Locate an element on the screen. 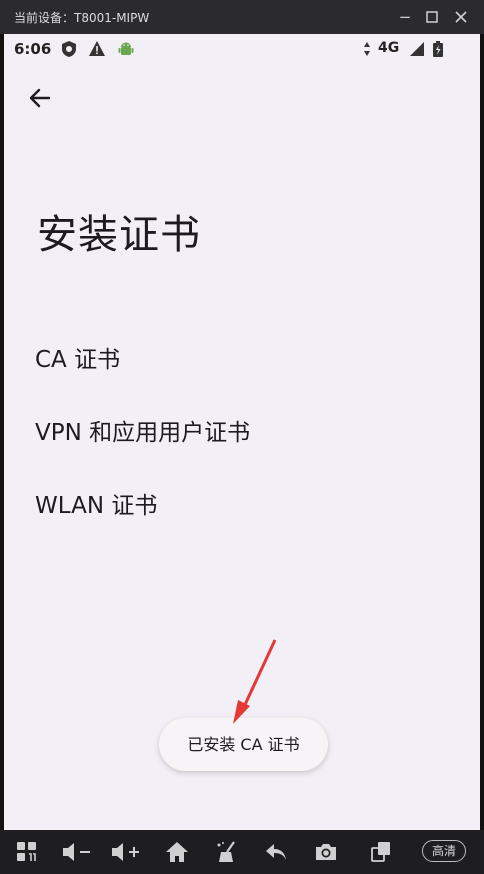 This screenshot has width=484, height=874. home-icon is located at coordinates (177, 852).